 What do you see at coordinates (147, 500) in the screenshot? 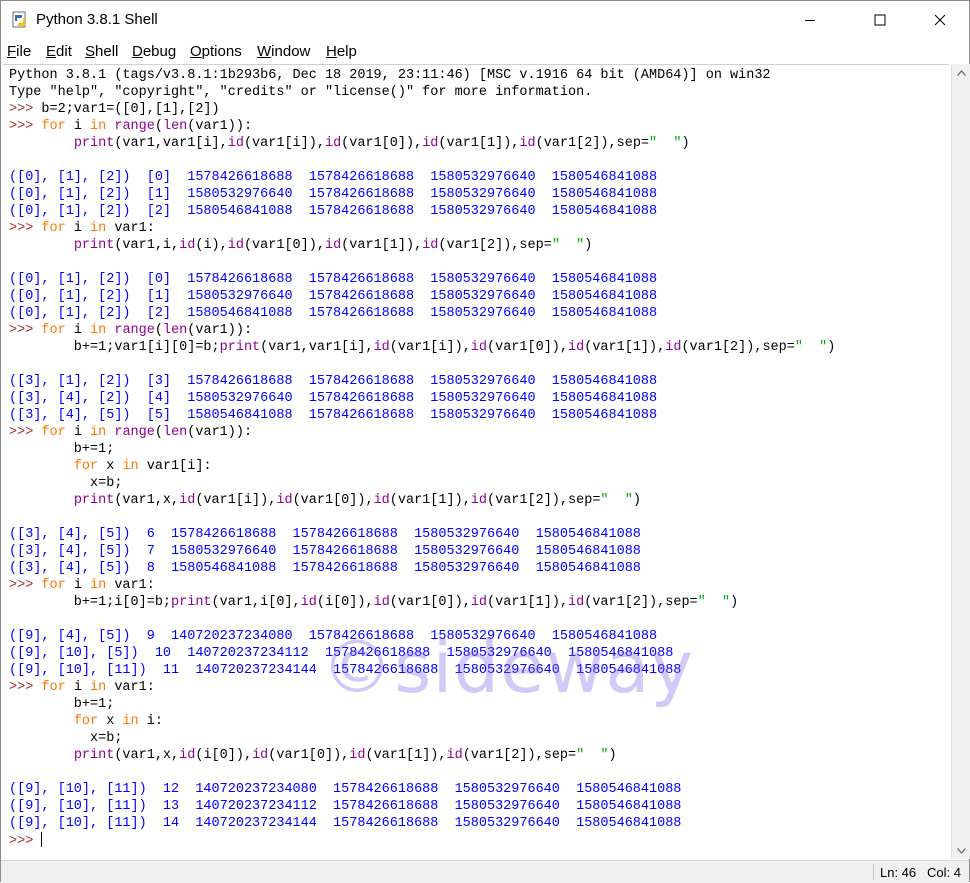
I see `console-text: (var1,x,` at bounding box center [147, 500].